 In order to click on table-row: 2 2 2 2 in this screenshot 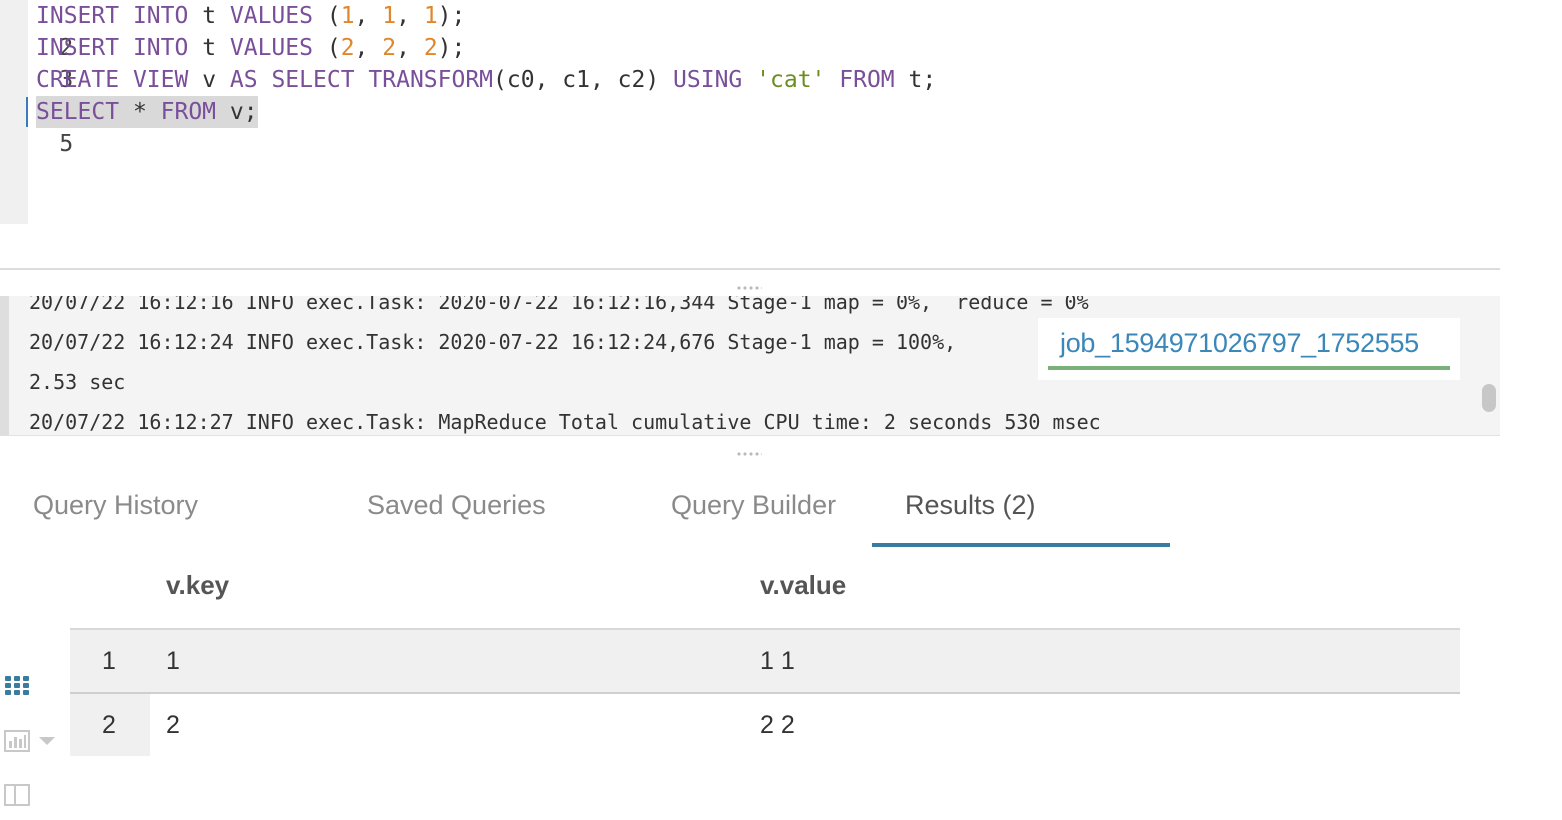, I will do `click(765, 725)`.